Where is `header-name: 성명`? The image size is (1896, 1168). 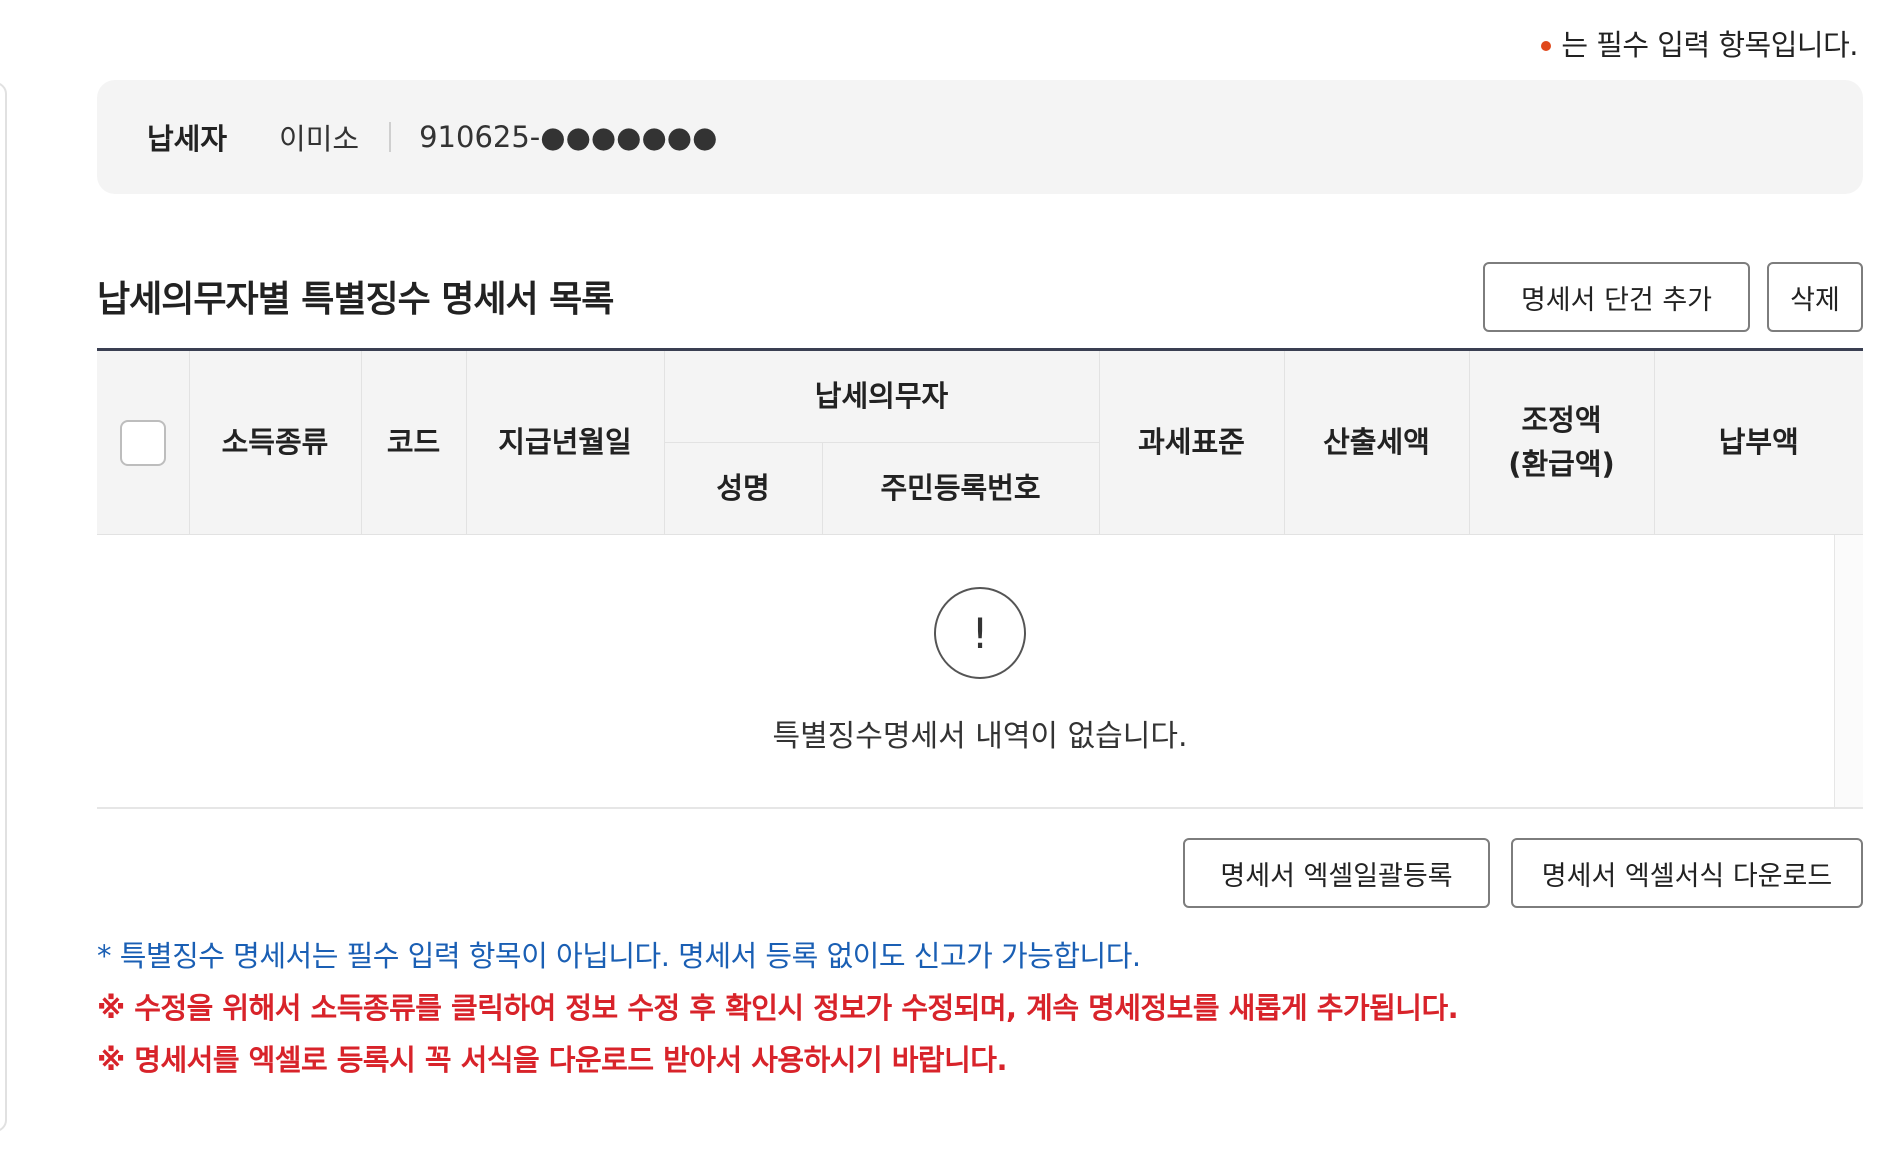
header-name: 성명 is located at coordinates (742, 488).